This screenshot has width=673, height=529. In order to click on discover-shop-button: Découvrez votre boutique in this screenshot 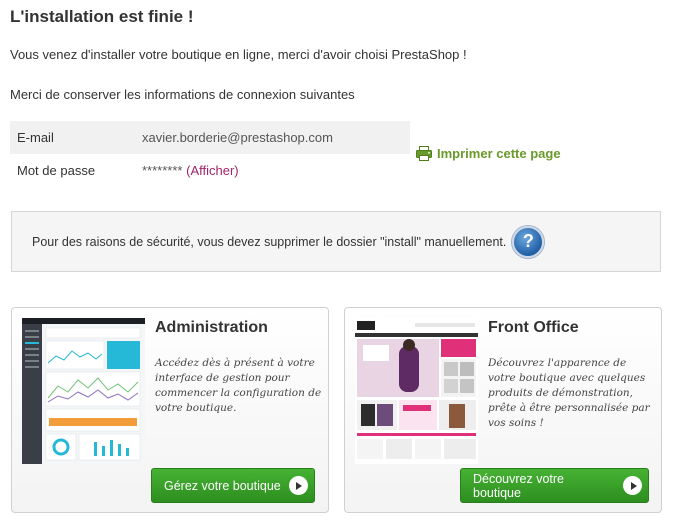, I will do `click(554, 485)`.